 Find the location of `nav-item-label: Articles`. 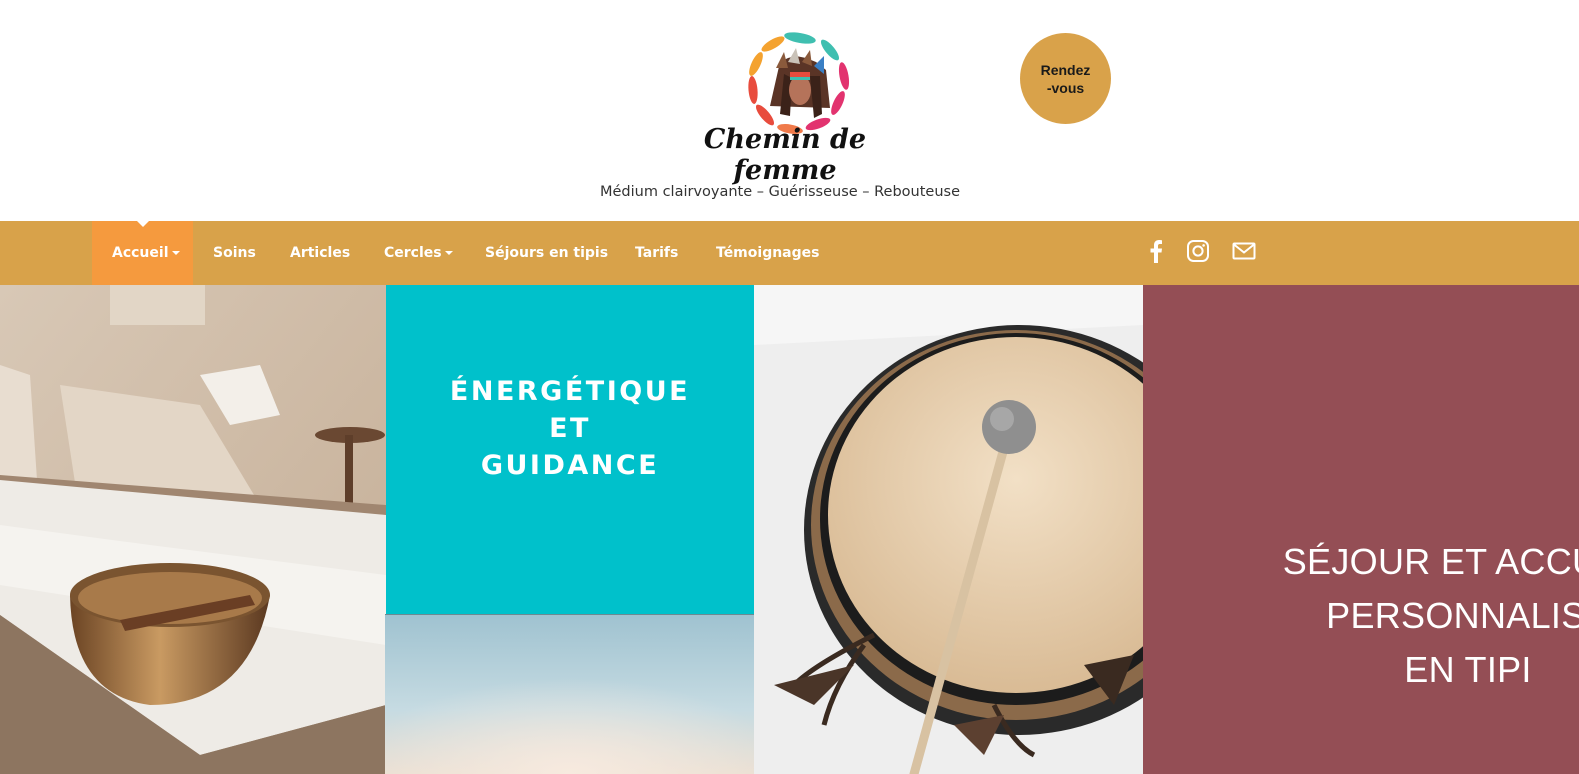

nav-item-label: Articles is located at coordinates (320, 253).